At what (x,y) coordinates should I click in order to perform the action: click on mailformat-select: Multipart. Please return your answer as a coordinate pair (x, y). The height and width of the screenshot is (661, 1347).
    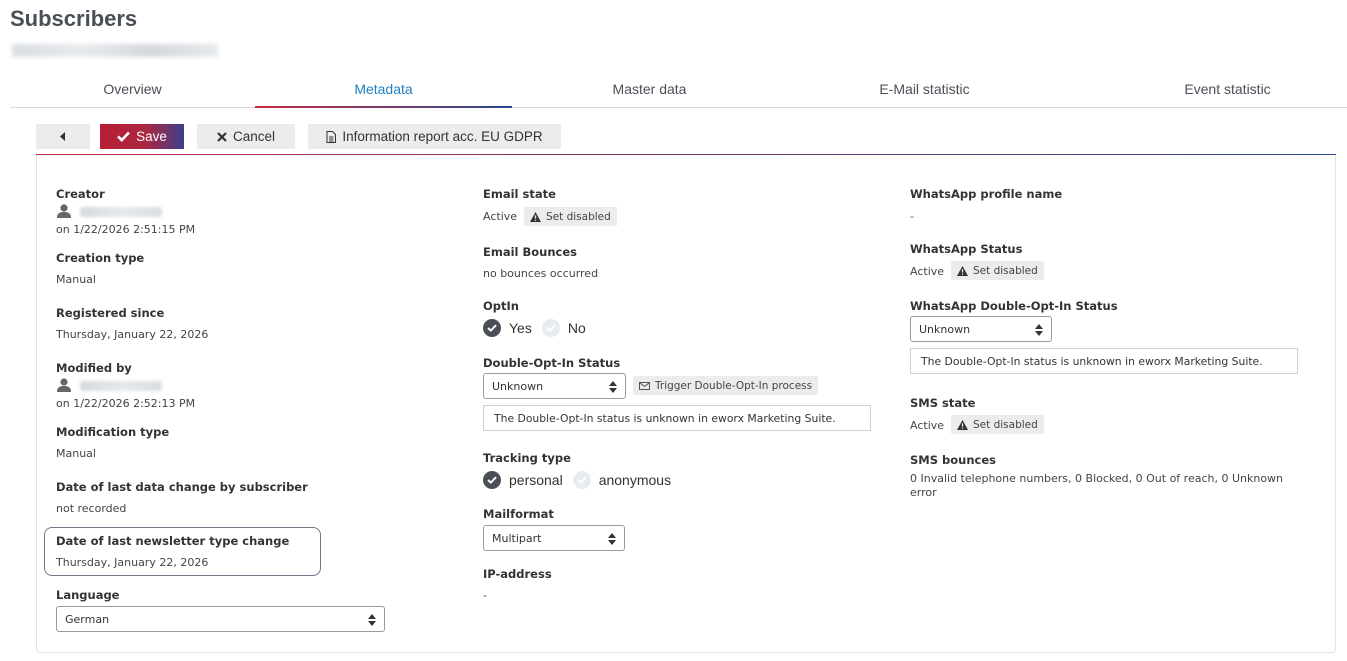
    Looking at the image, I should click on (554, 538).